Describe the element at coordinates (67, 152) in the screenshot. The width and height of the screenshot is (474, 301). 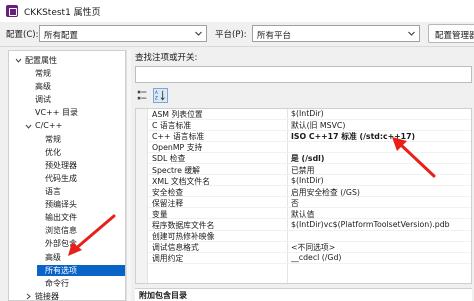
I see `tree-item: 优化` at that location.